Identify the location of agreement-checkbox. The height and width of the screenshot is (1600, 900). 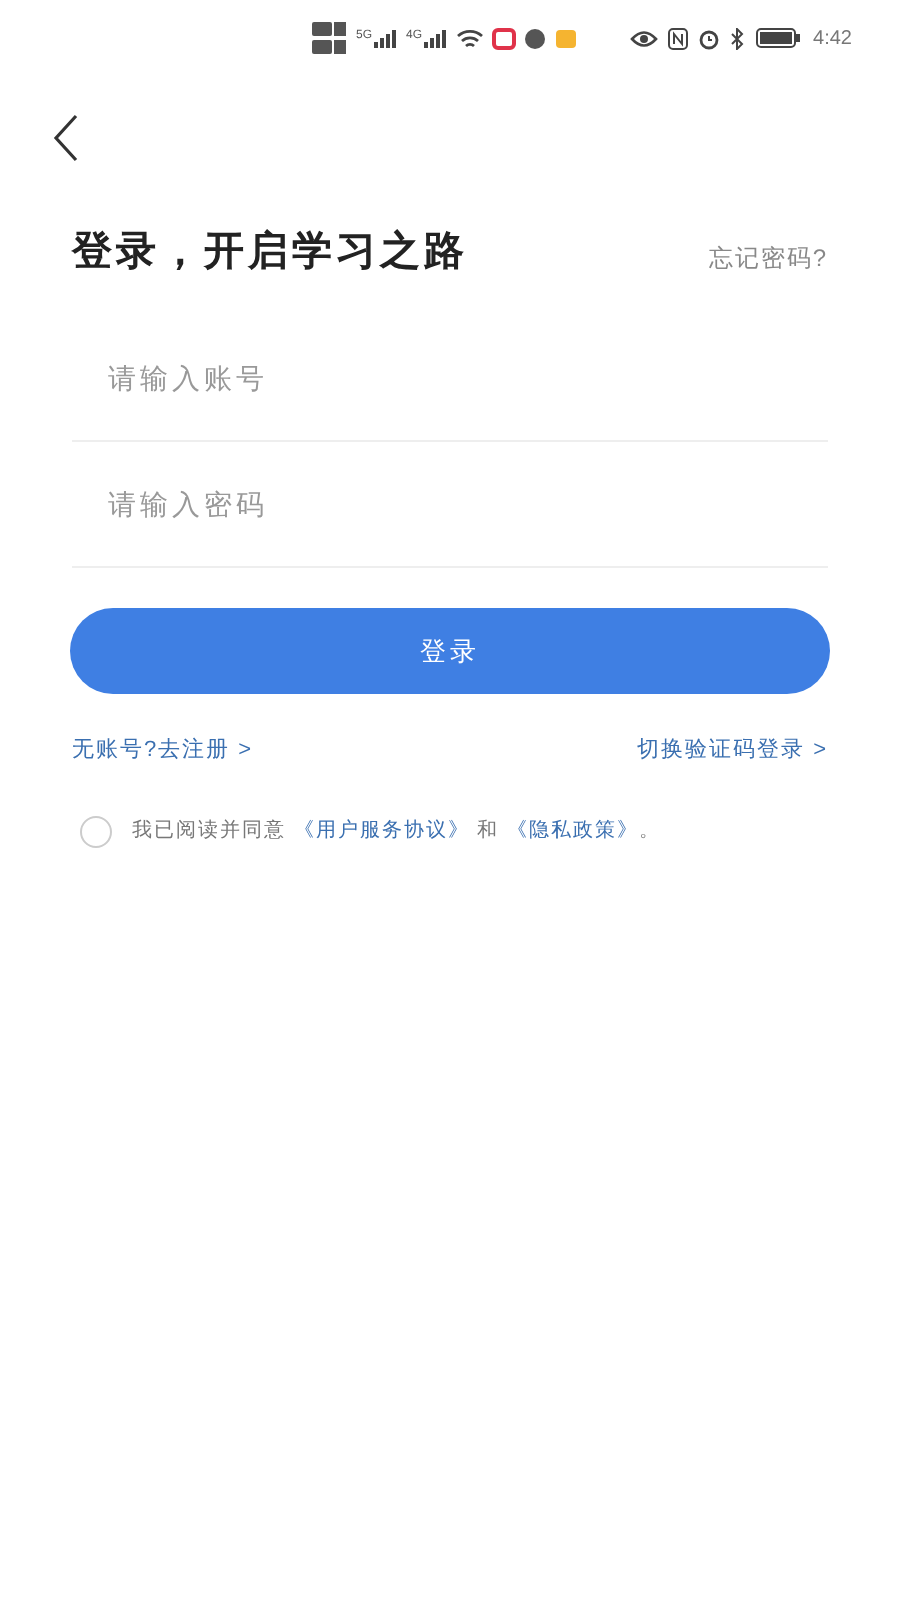
(96, 831).